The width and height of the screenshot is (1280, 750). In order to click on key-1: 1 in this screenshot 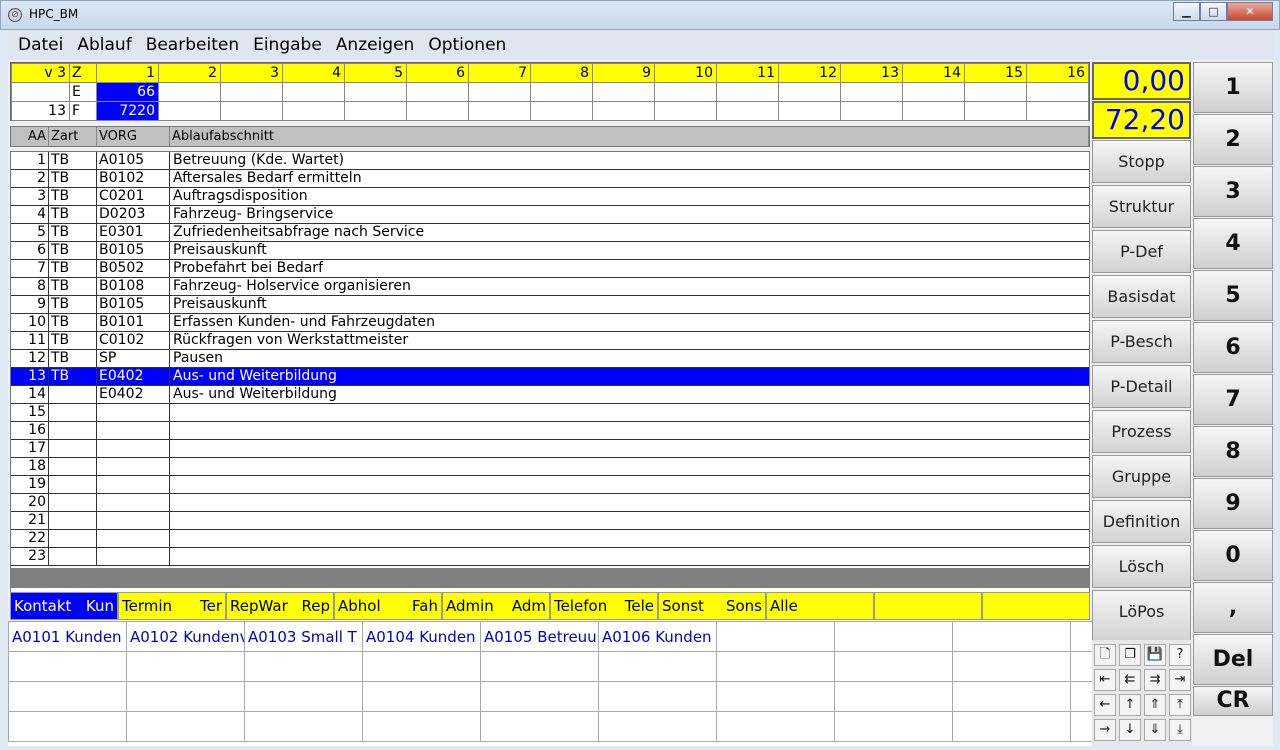, I will do `click(1233, 87)`.